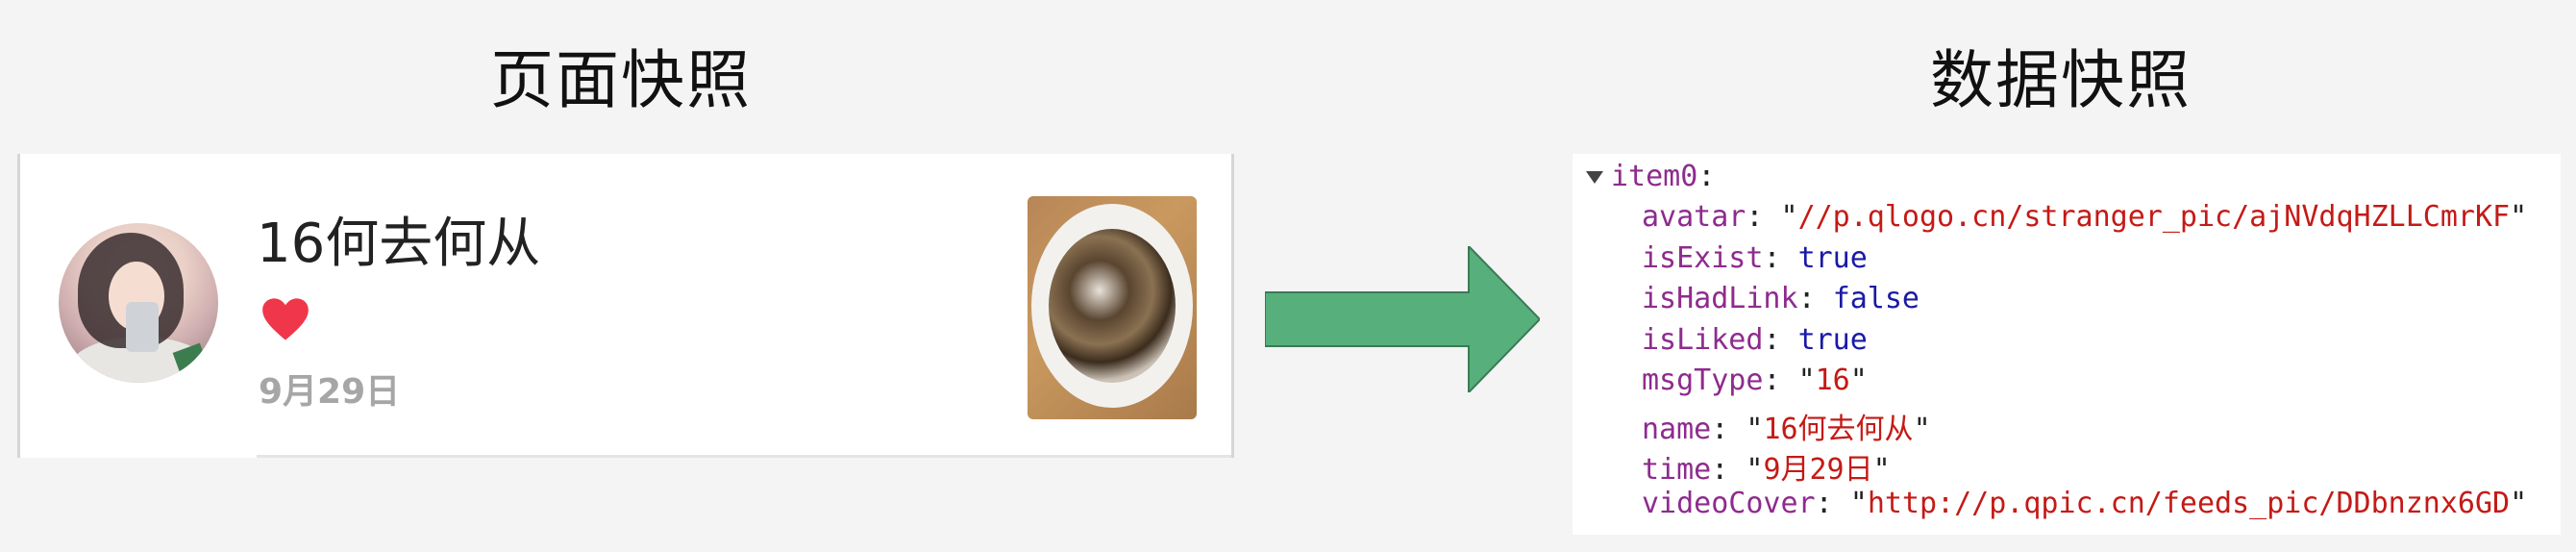  Describe the element at coordinates (1832, 380) in the screenshot. I see `property-value: 16` at that location.